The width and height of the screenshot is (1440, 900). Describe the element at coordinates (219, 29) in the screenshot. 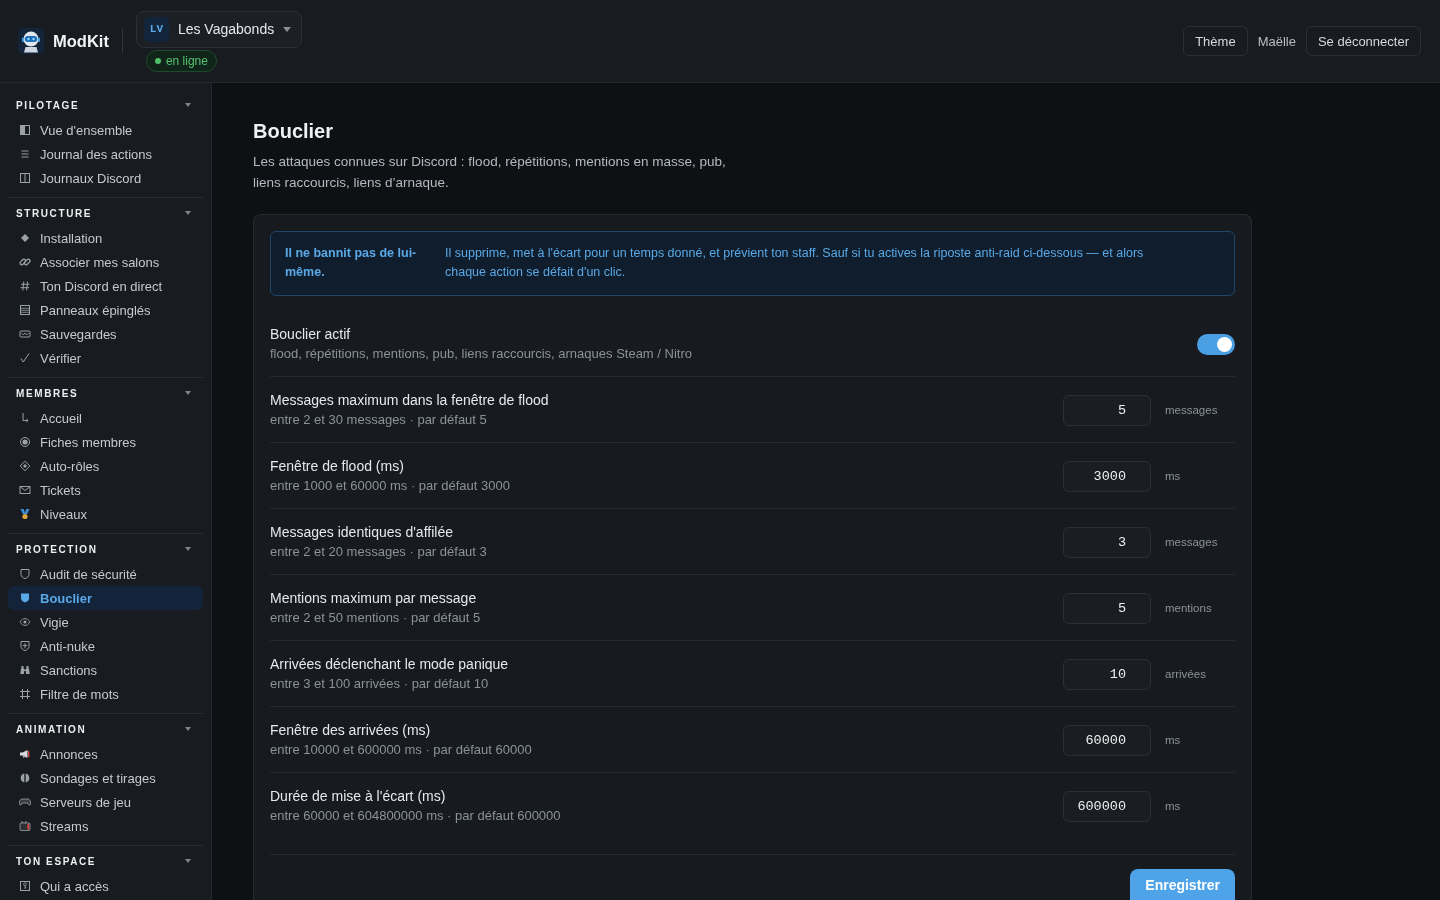

I see `server-selector: LV Les Vagabonds` at that location.